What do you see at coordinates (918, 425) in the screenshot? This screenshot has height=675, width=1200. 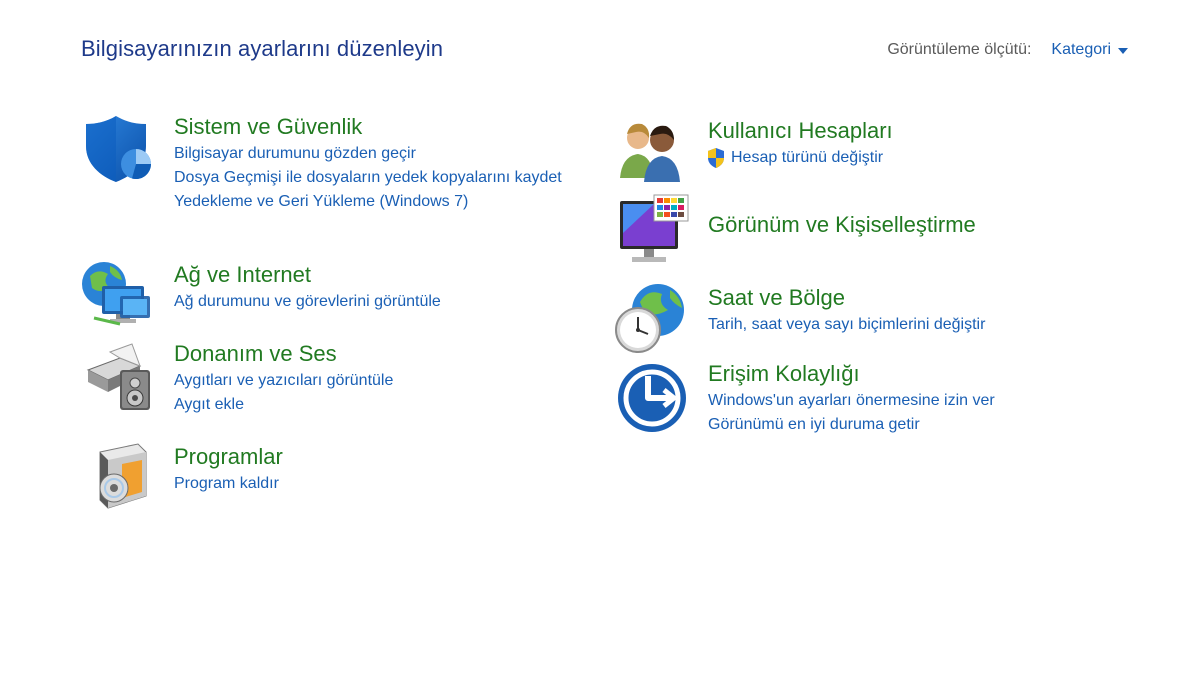 I see `link-optimize-display: Görünümü en iyi duruma getir` at bounding box center [918, 425].